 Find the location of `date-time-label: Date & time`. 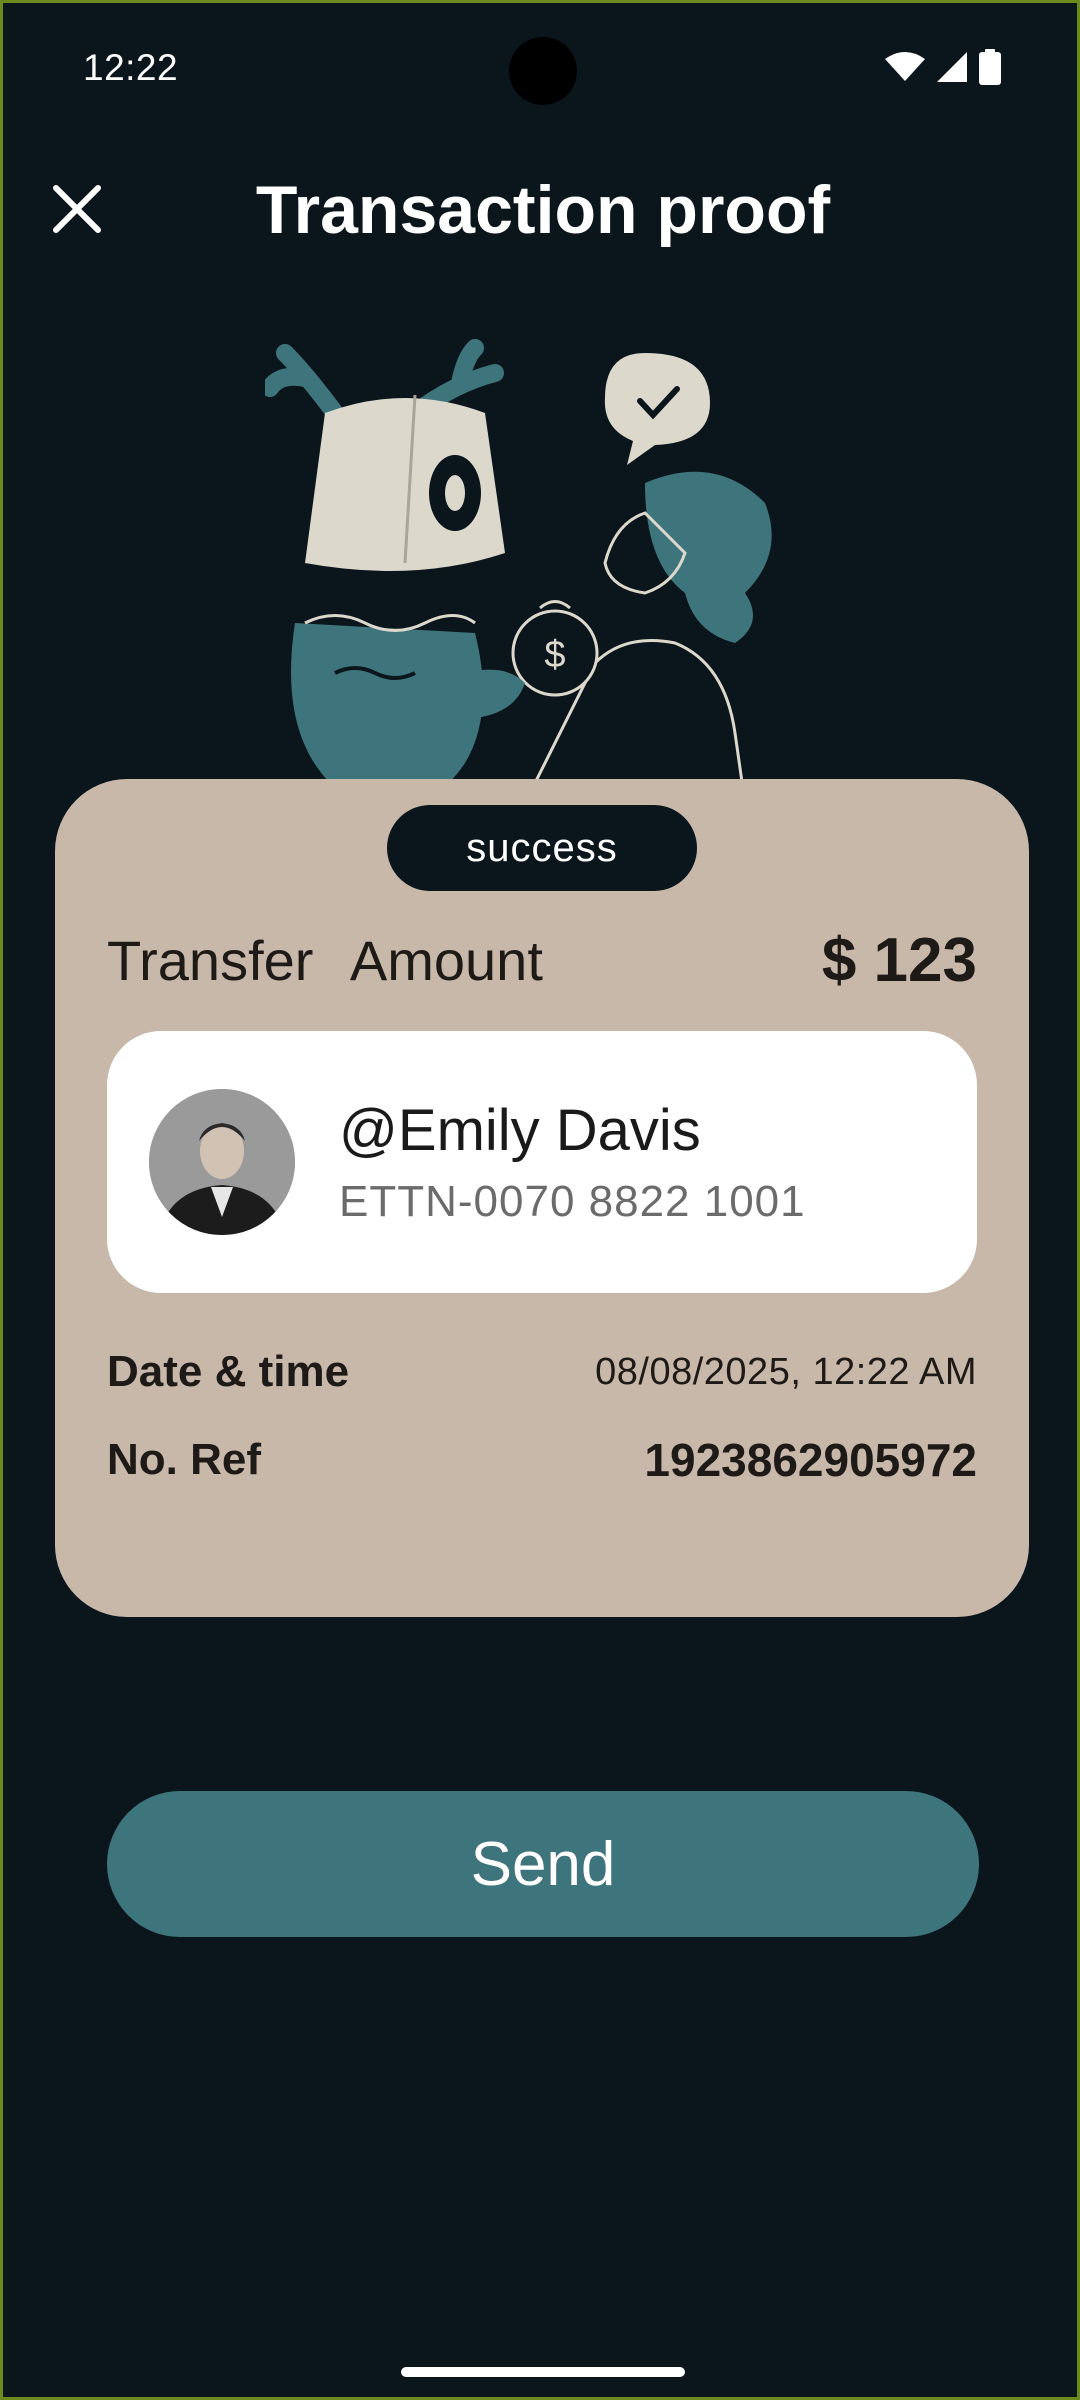

date-time-label: Date & time is located at coordinates (228, 1371).